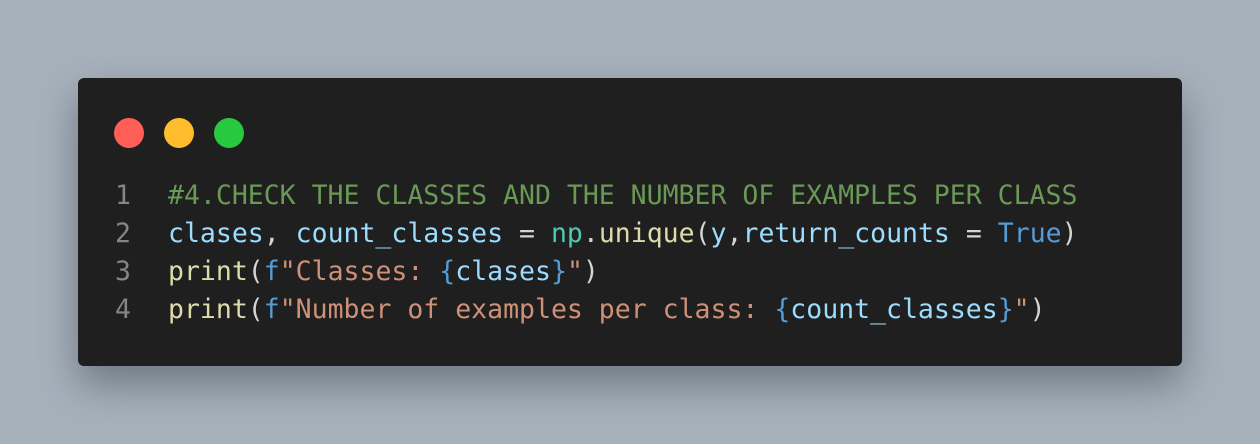  I want to click on code-token-plain: ., so click(590, 233).